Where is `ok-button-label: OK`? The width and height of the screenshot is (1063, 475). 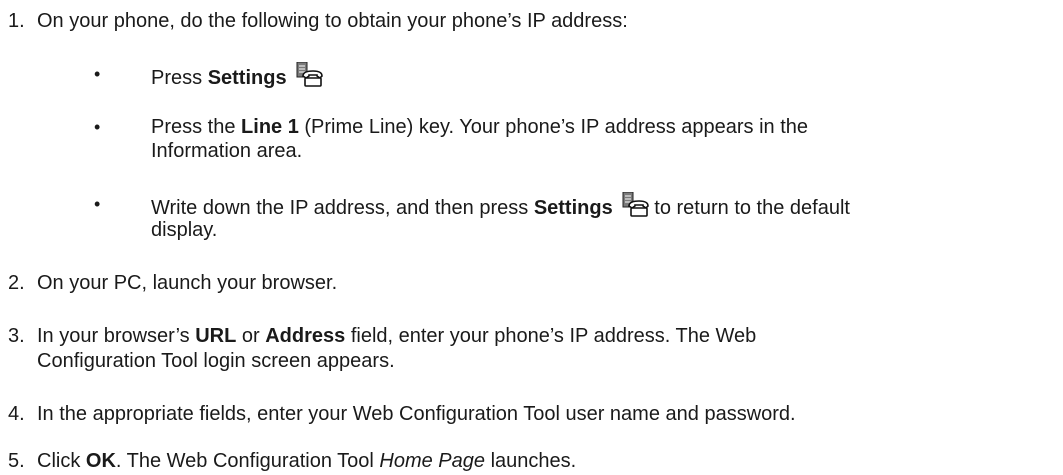 ok-button-label: OK is located at coordinates (100, 461).